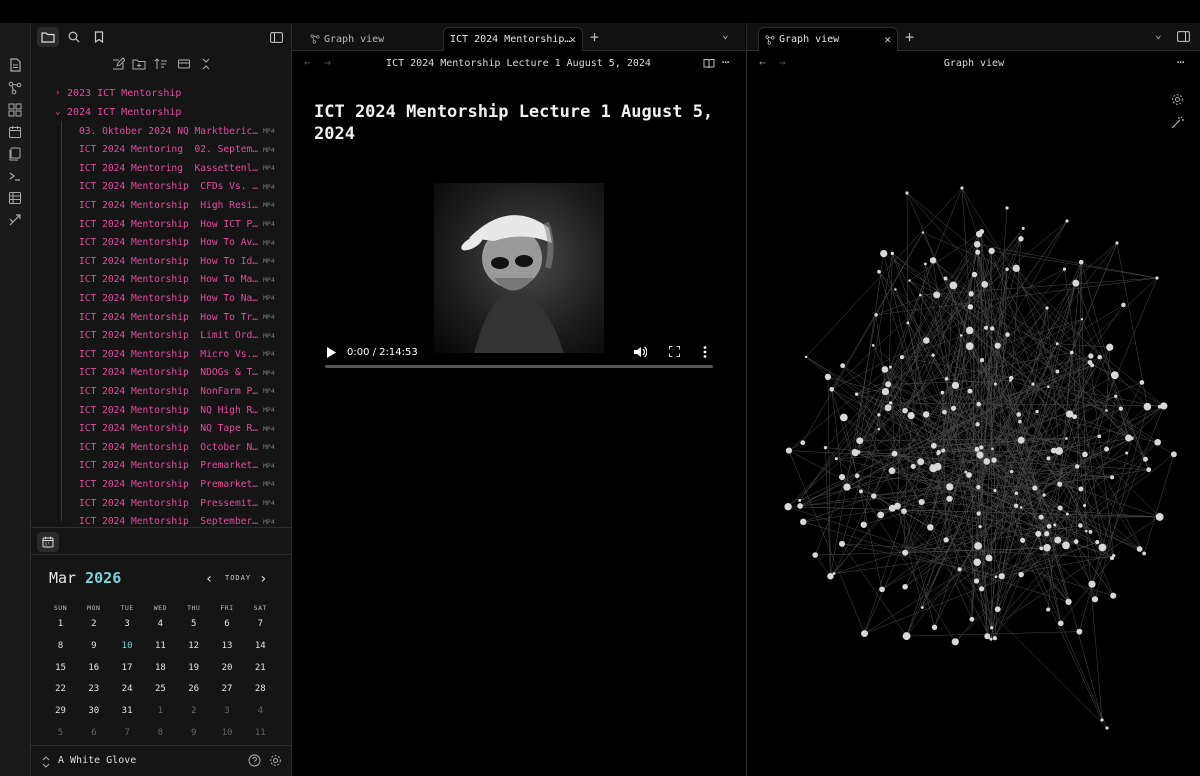  What do you see at coordinates (227, 673) in the screenshot?
I see `calendar-day: 20` at bounding box center [227, 673].